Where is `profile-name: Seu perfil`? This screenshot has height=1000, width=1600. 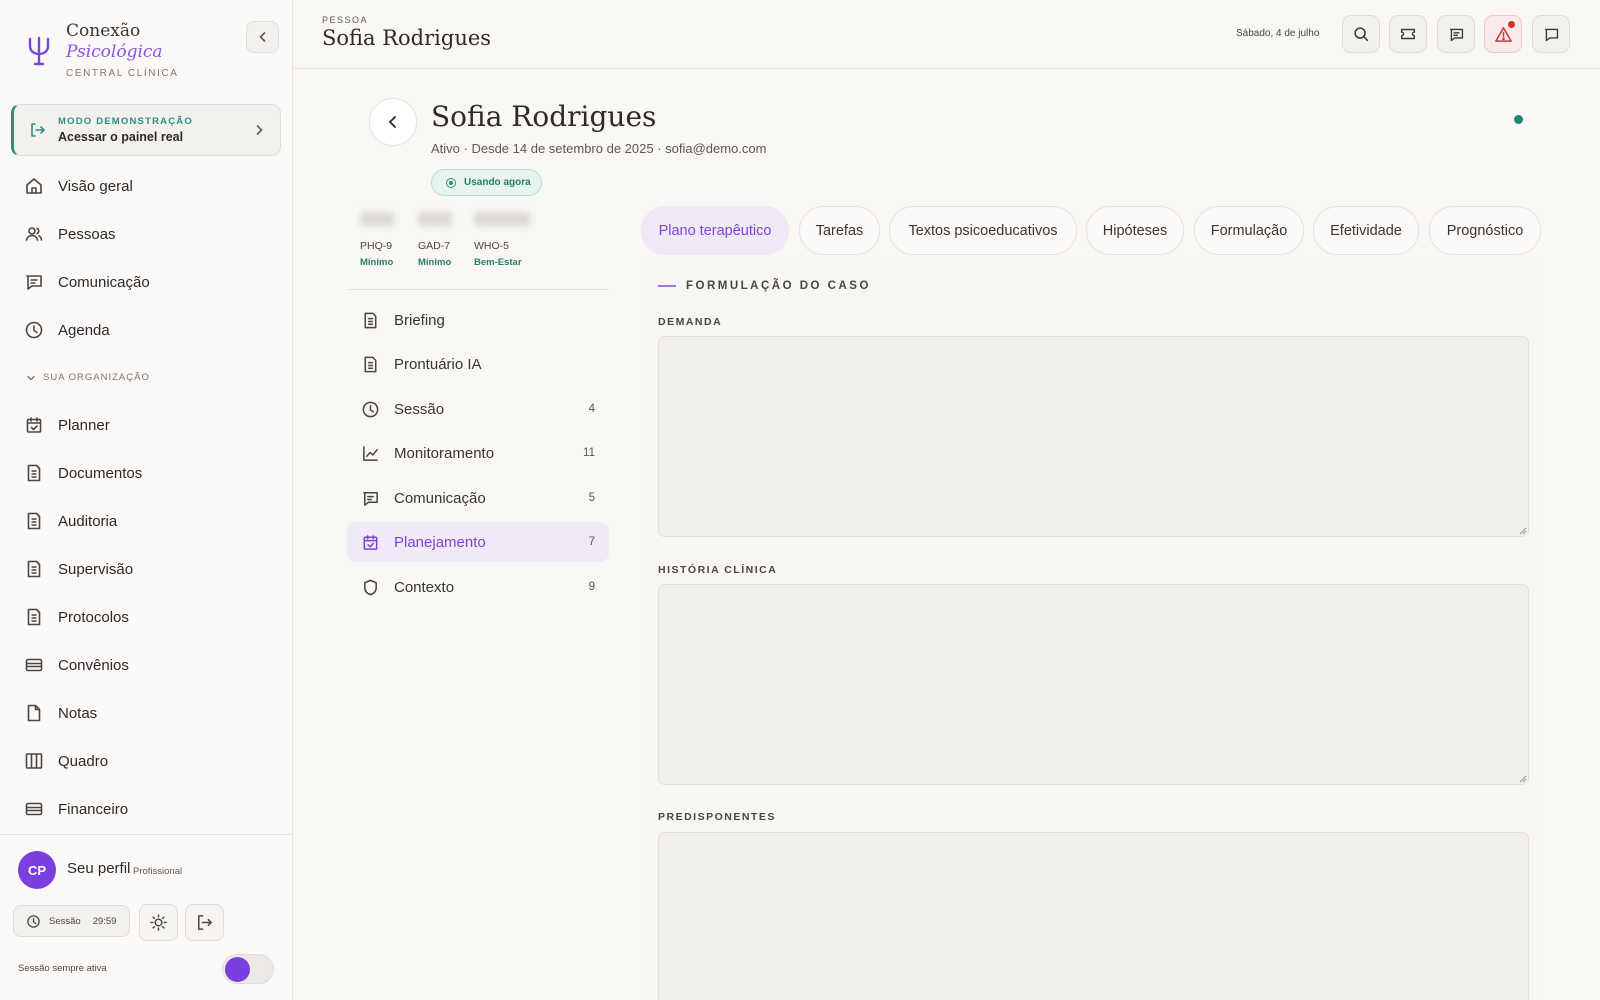
profile-name: Seu perfil is located at coordinates (98, 868).